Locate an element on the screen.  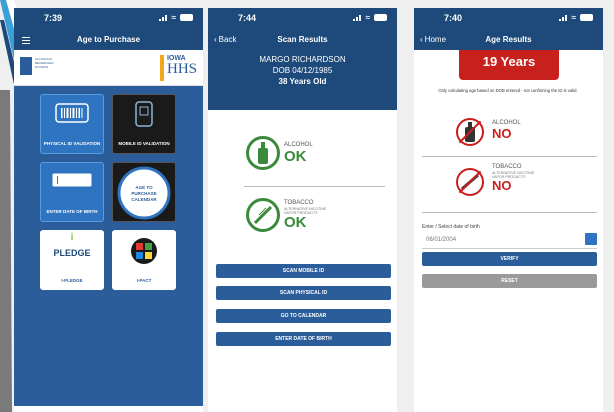
tile-age-calendar-label: AGE TO PURCHASE CALENDAR is located at coordinates (144, 193).